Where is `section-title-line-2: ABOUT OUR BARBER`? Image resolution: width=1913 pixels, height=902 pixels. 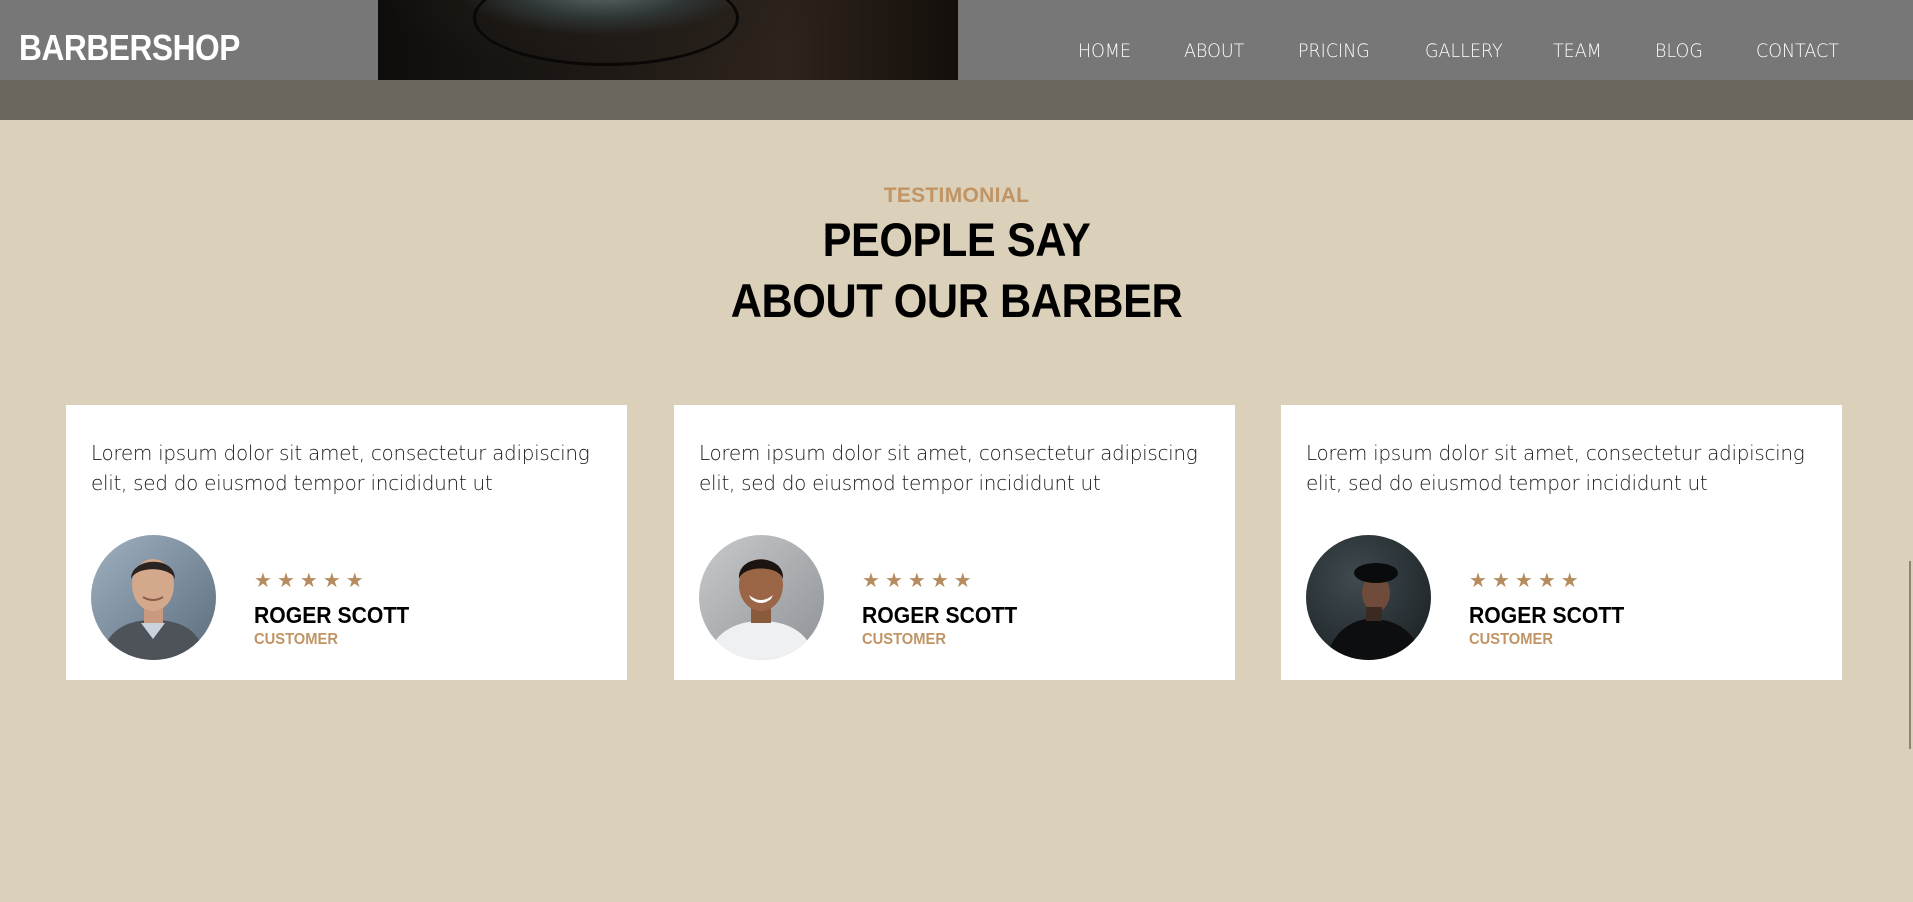
section-title-line-2: ABOUT OUR BARBER is located at coordinates (956, 300).